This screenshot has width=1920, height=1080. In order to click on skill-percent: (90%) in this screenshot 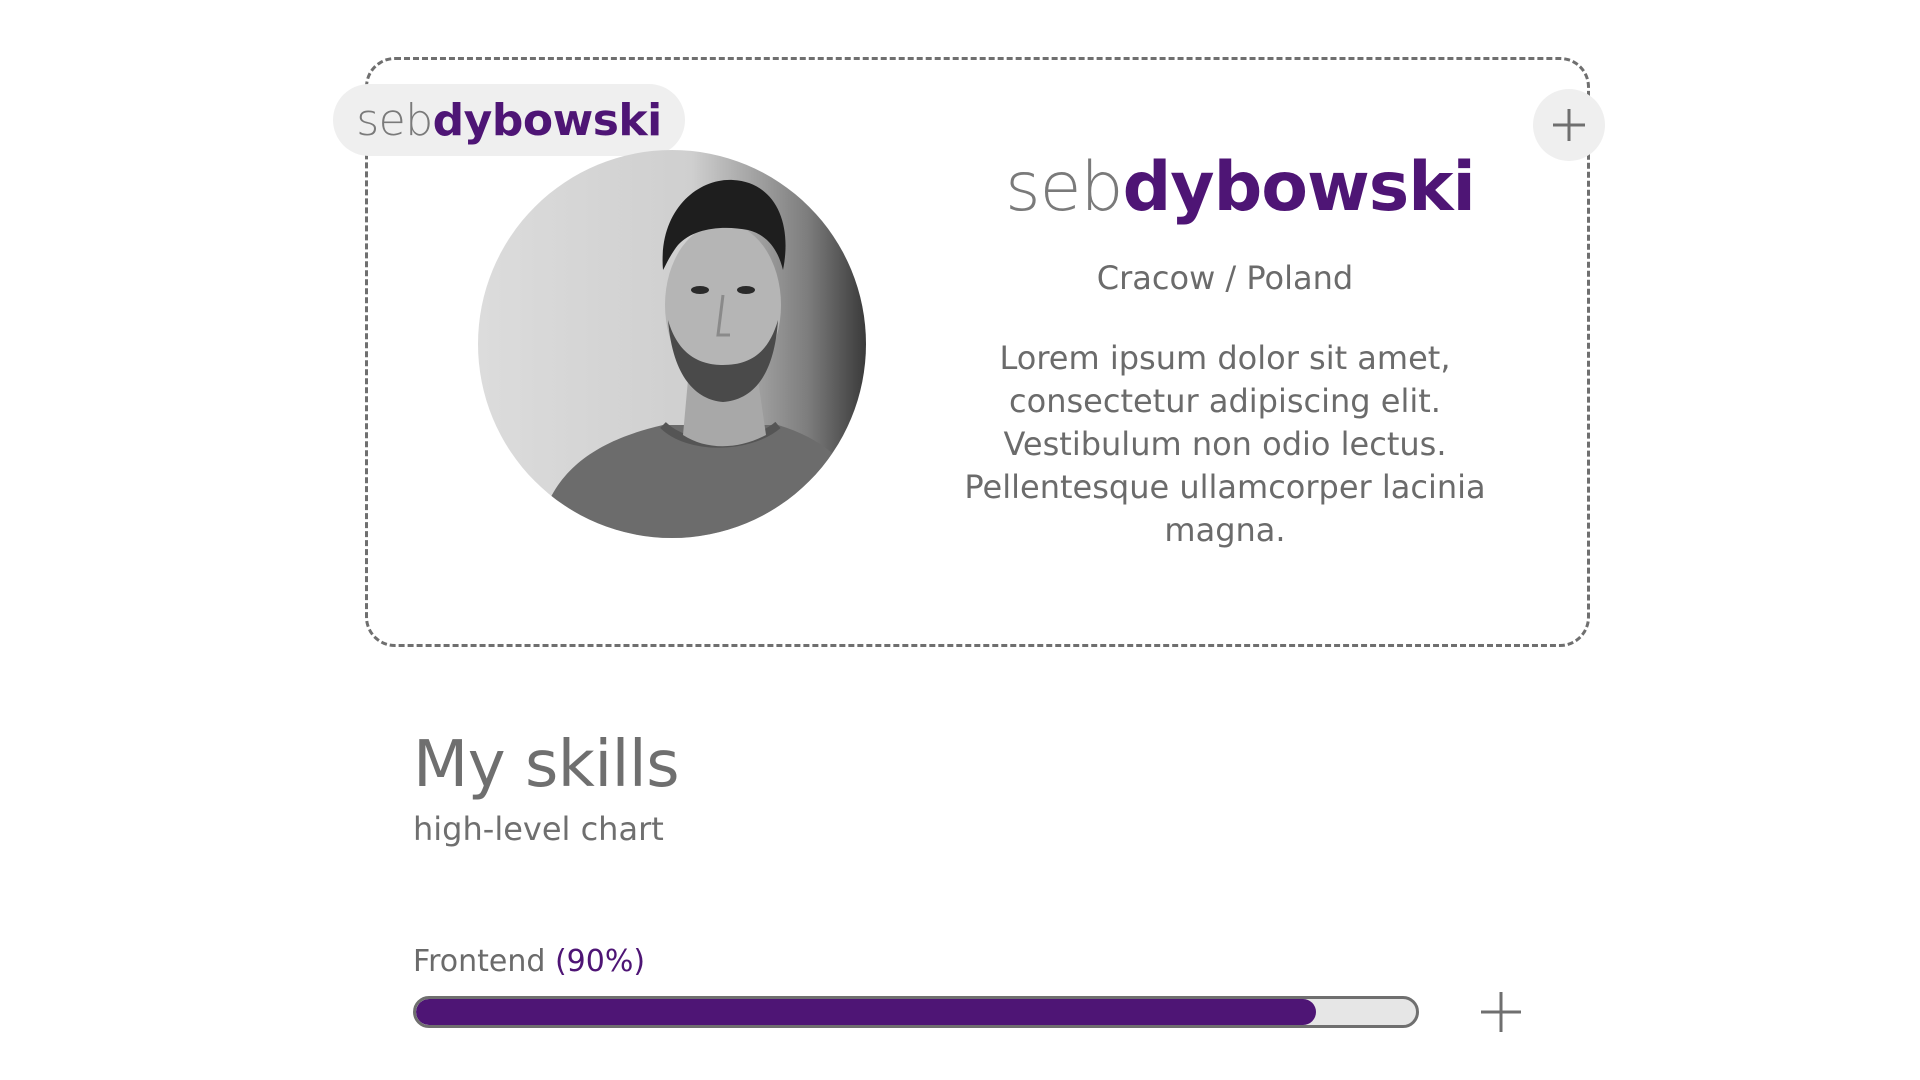, I will do `click(600, 961)`.